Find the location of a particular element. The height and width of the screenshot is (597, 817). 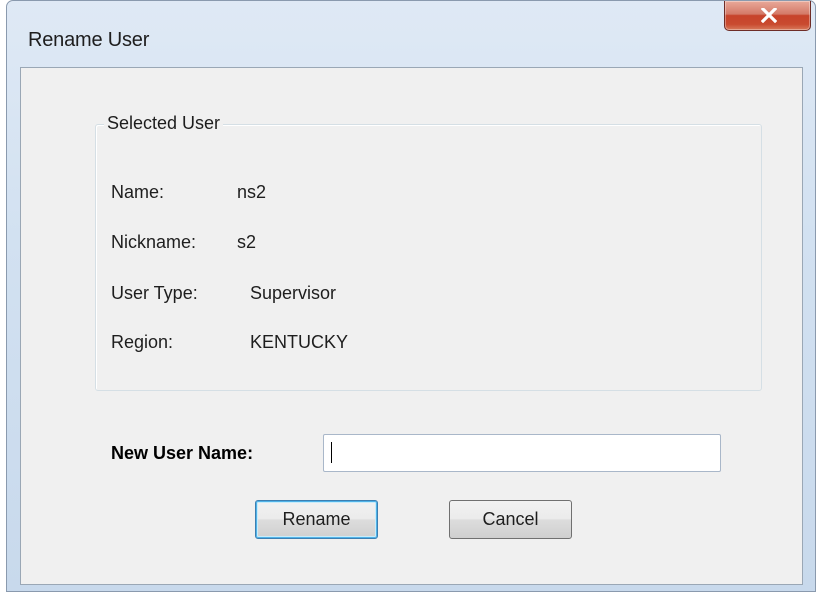

name-value: ns2 is located at coordinates (252, 192).